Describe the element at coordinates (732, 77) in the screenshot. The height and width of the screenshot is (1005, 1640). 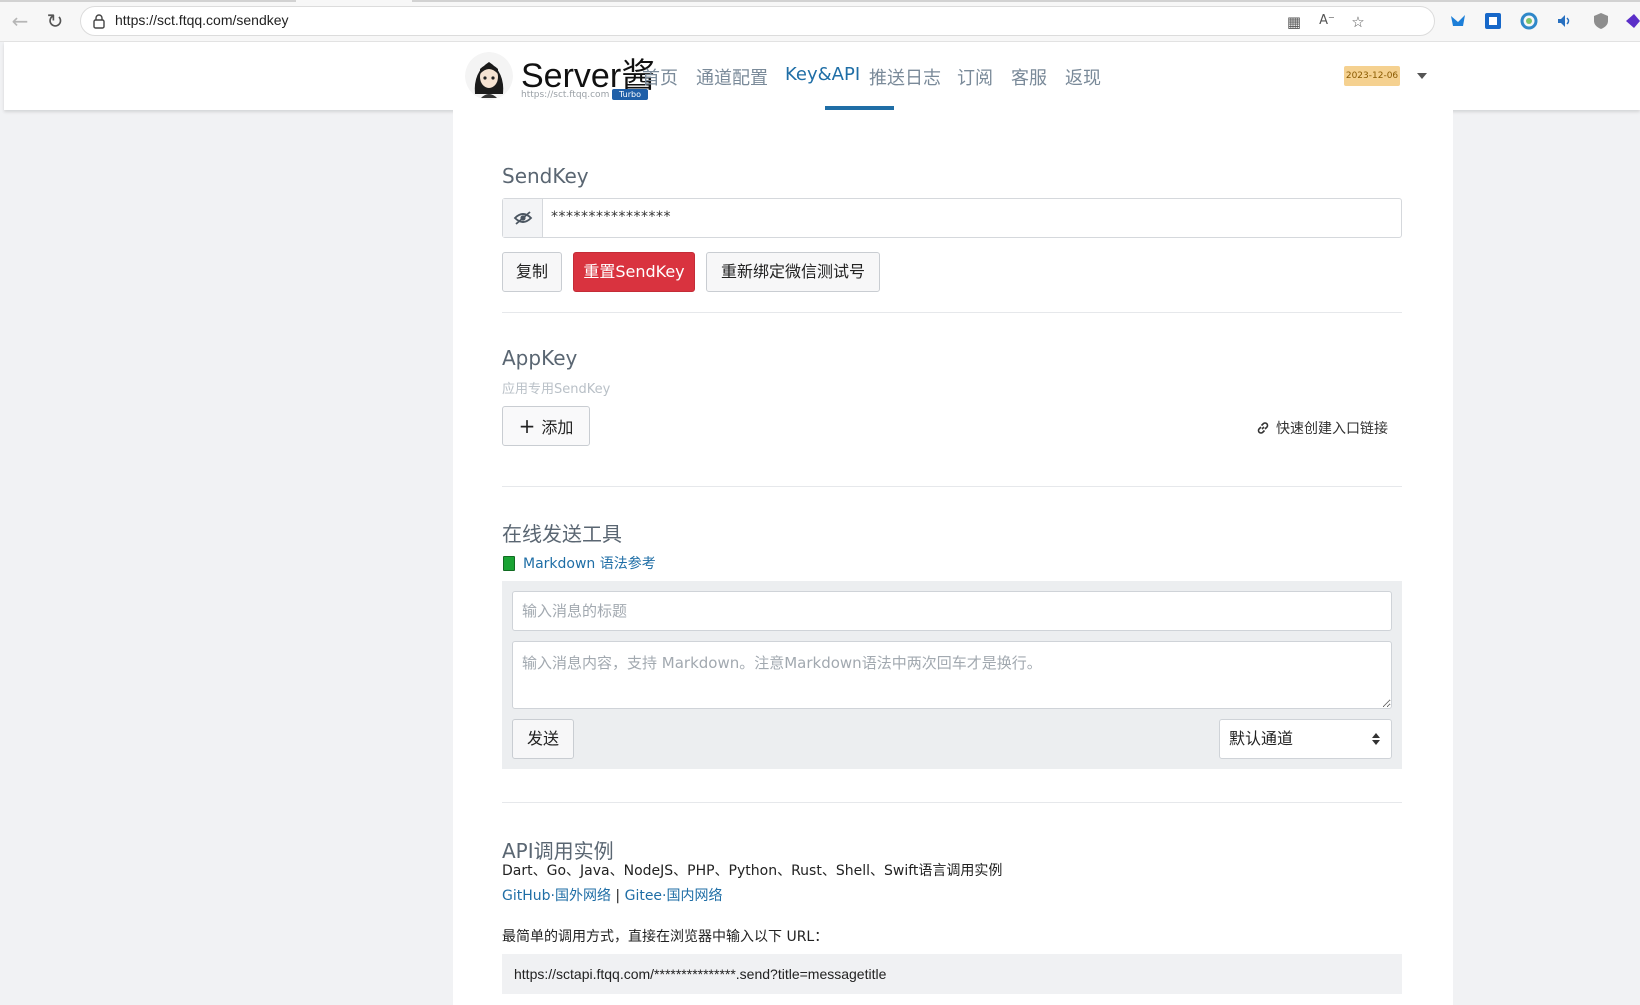
I see `nav-channel-config: 通道配置` at that location.